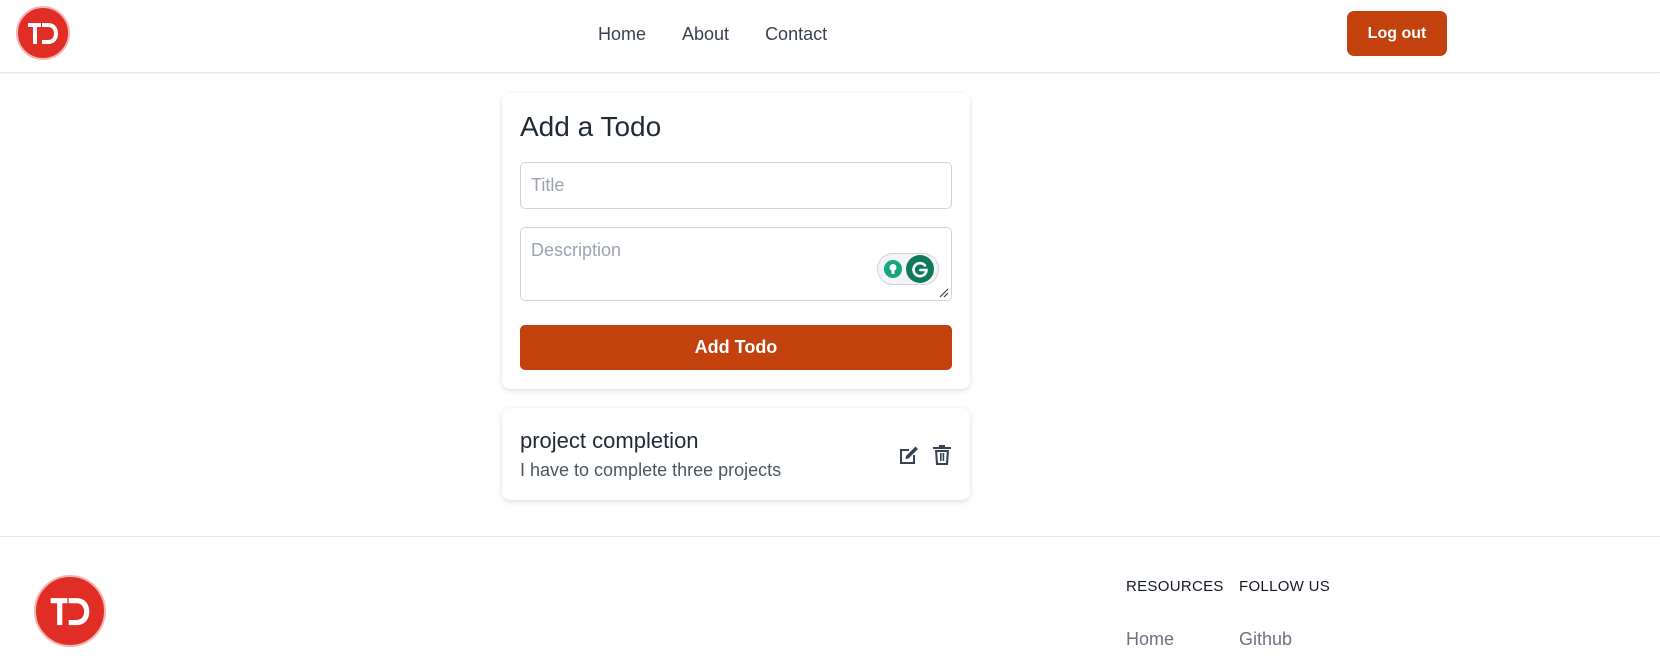 Image resolution: width=1660 pixels, height=670 pixels. Describe the element at coordinates (705, 34) in the screenshot. I see `nav-about-link: About` at that location.